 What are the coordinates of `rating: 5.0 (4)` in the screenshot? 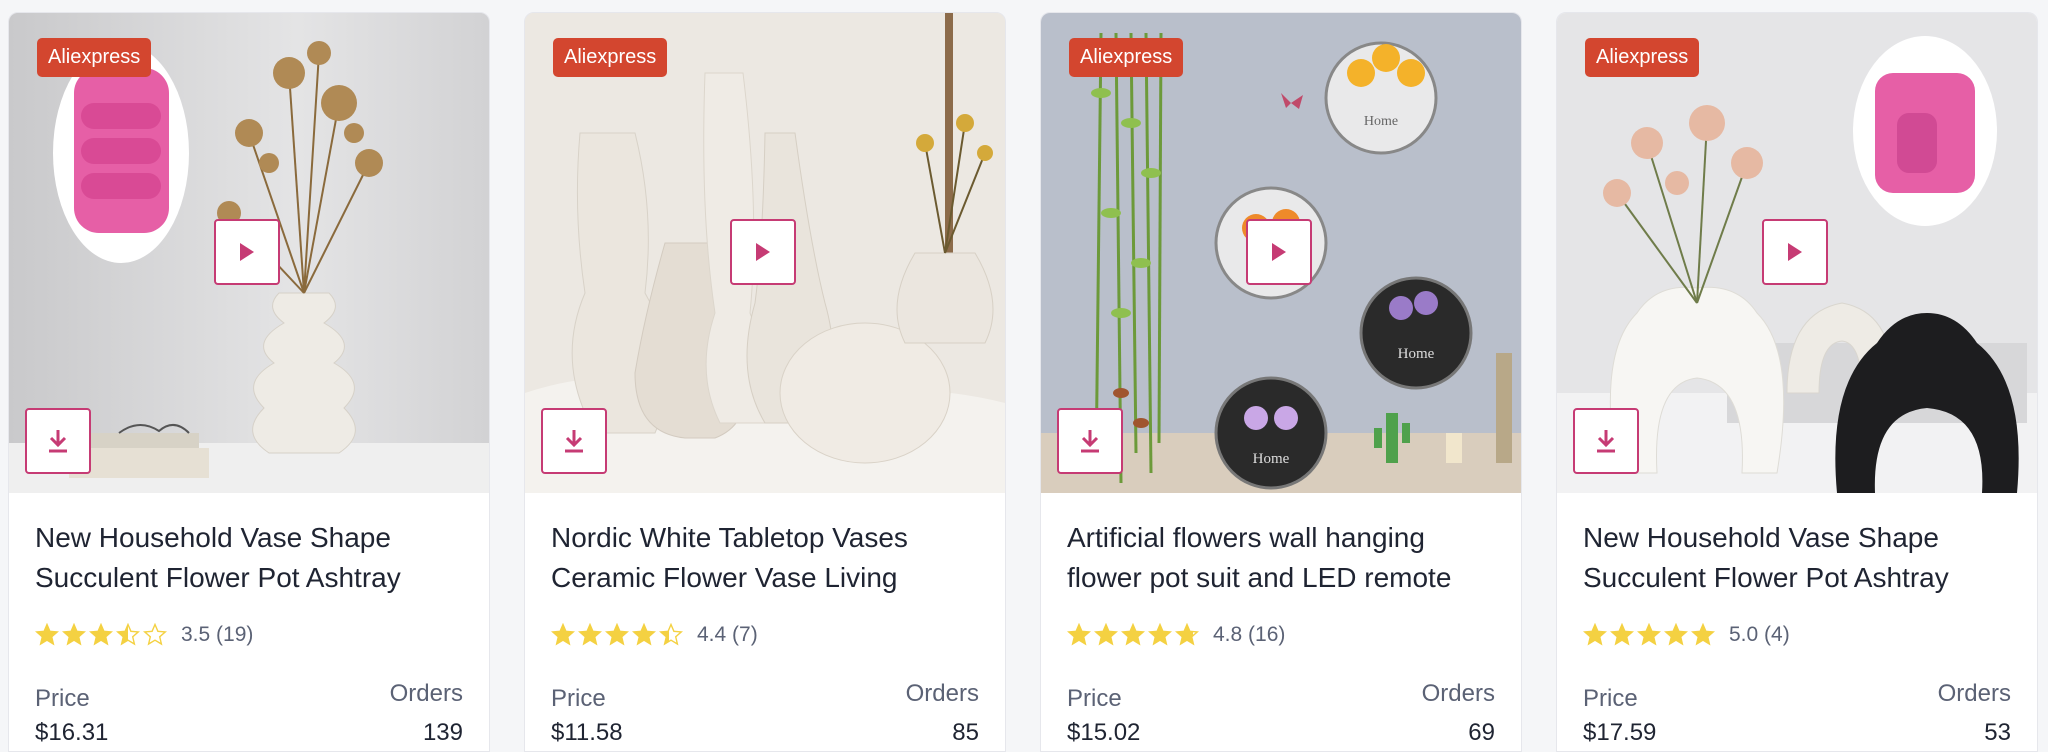 It's located at (1686, 635).